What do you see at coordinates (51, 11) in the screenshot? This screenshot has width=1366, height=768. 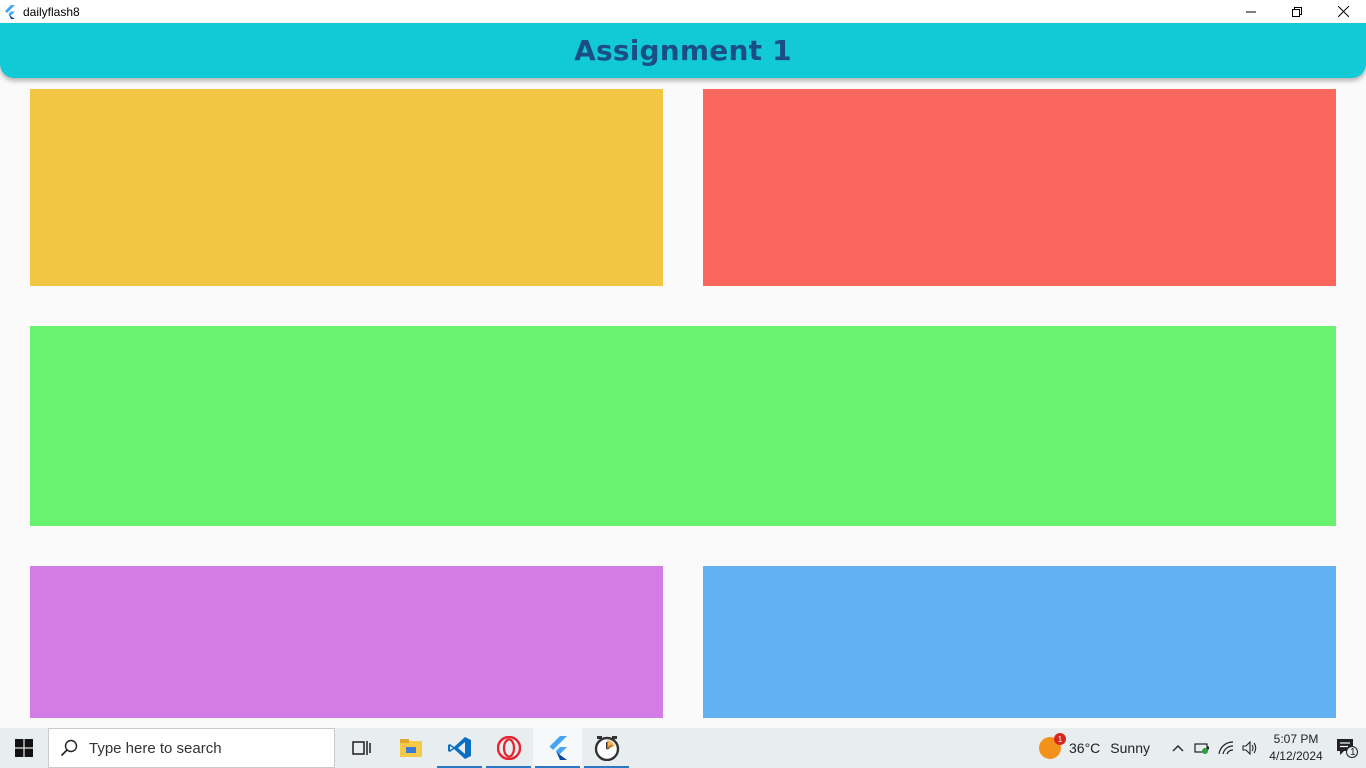 I see `window-title: dailyflash8` at bounding box center [51, 11].